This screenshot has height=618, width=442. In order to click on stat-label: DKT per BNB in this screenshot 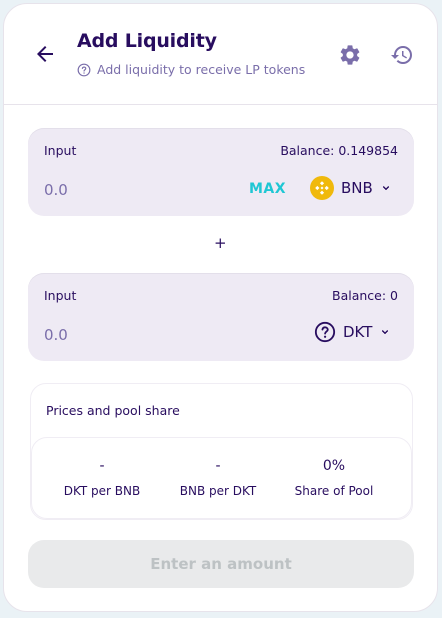, I will do `click(102, 491)`.